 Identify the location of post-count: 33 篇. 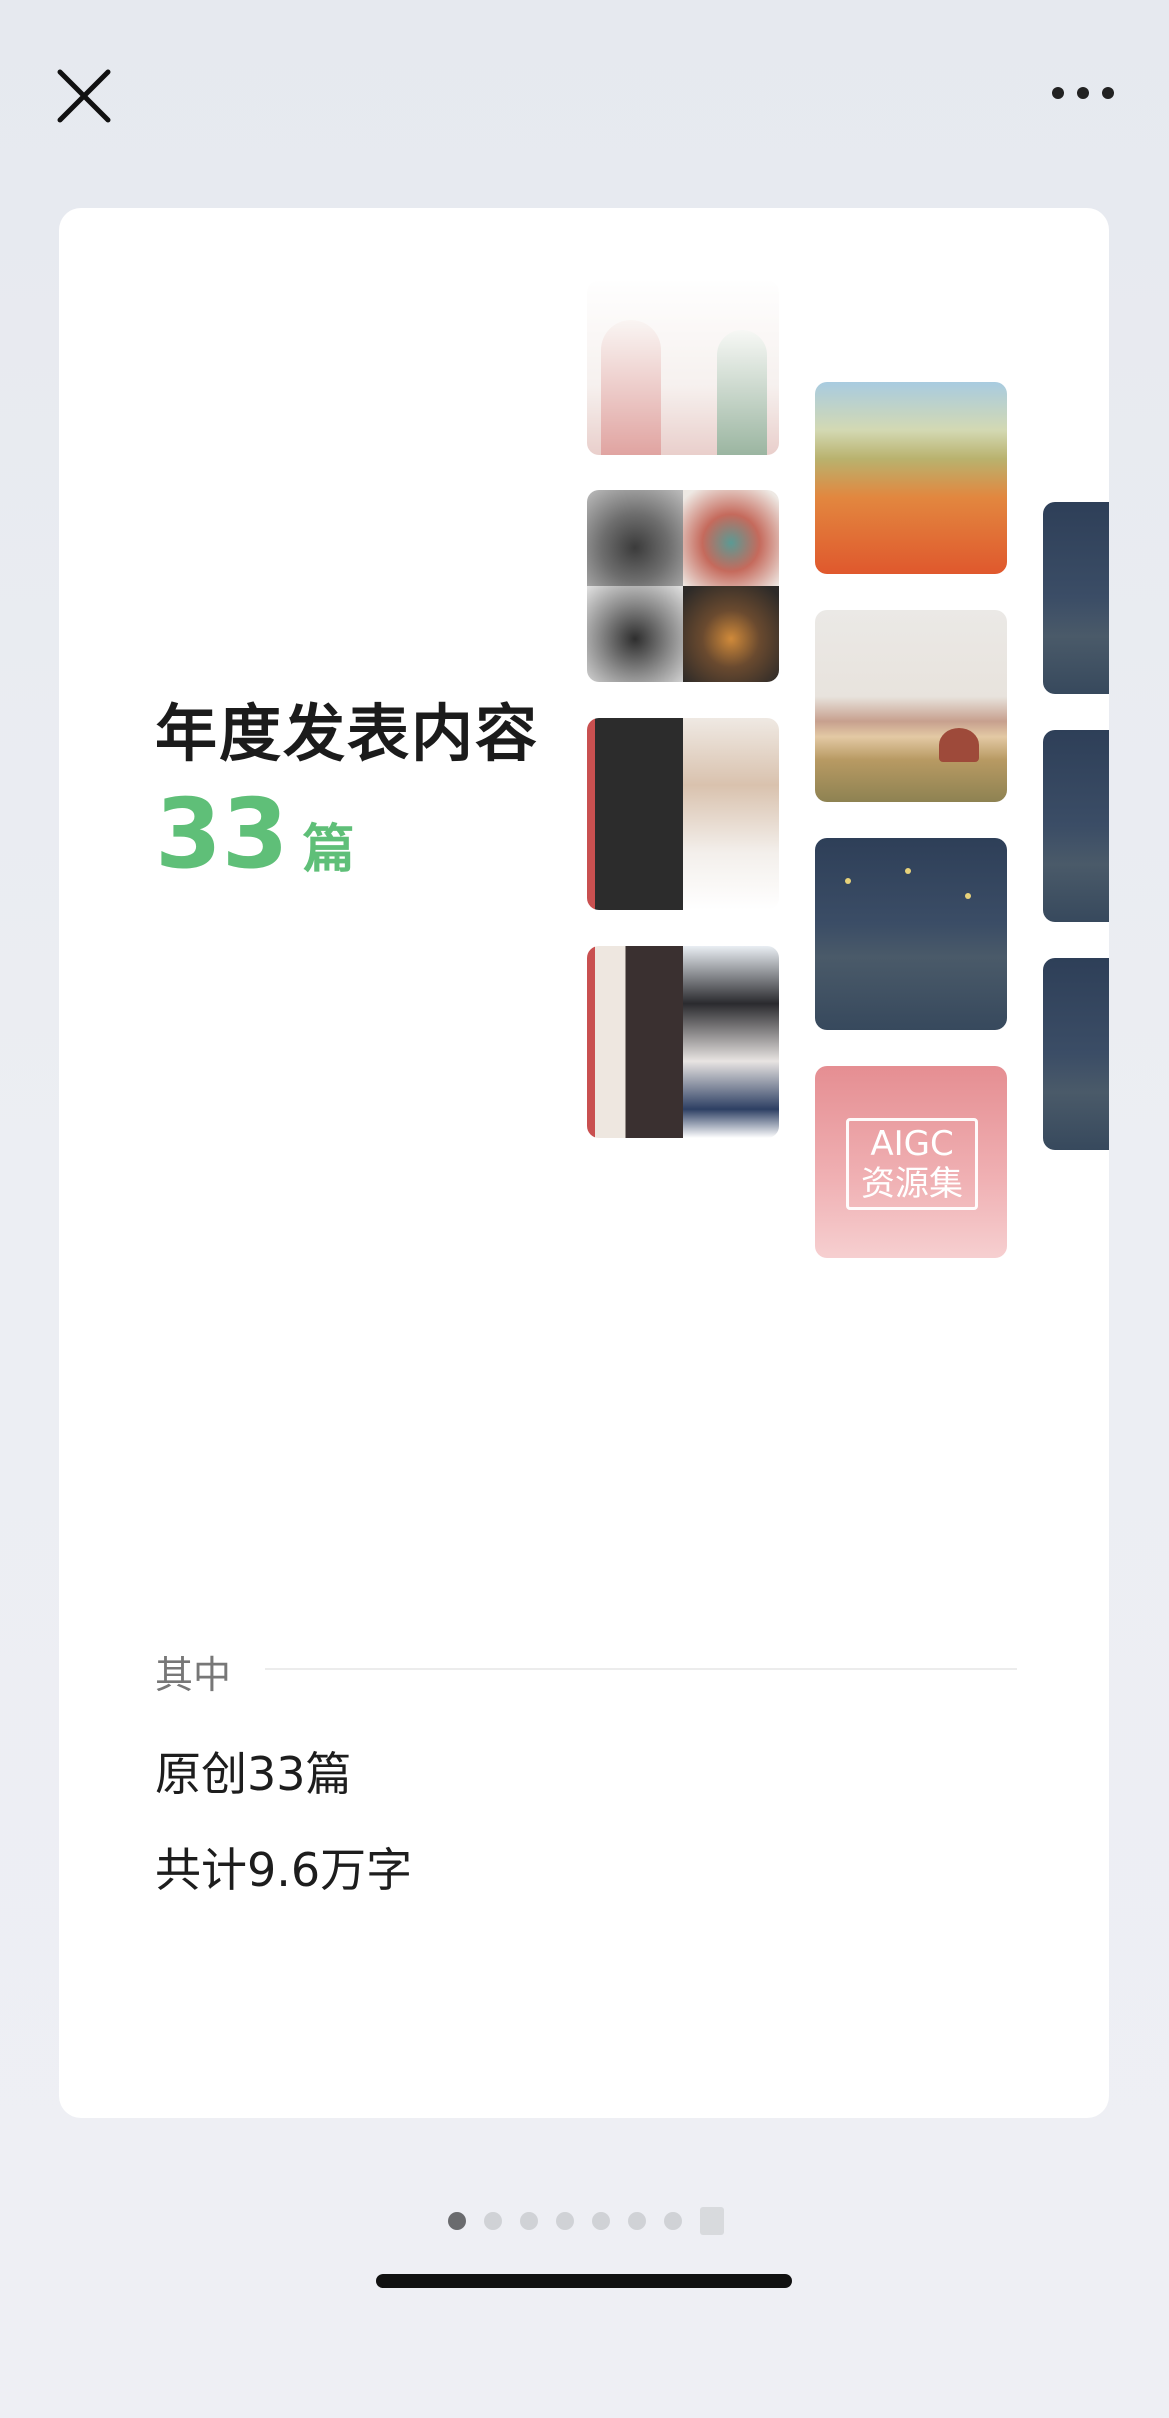
(255, 834).